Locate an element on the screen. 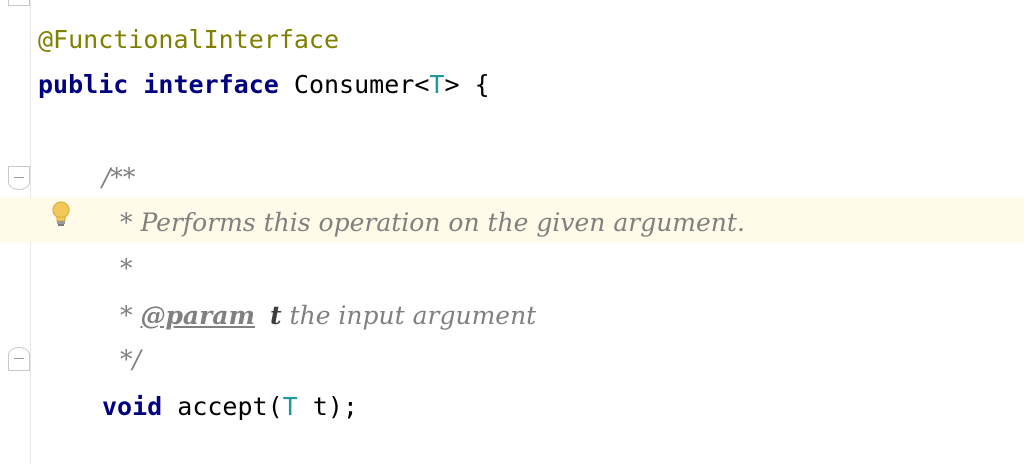  doc-star: * is located at coordinates (130, 315).